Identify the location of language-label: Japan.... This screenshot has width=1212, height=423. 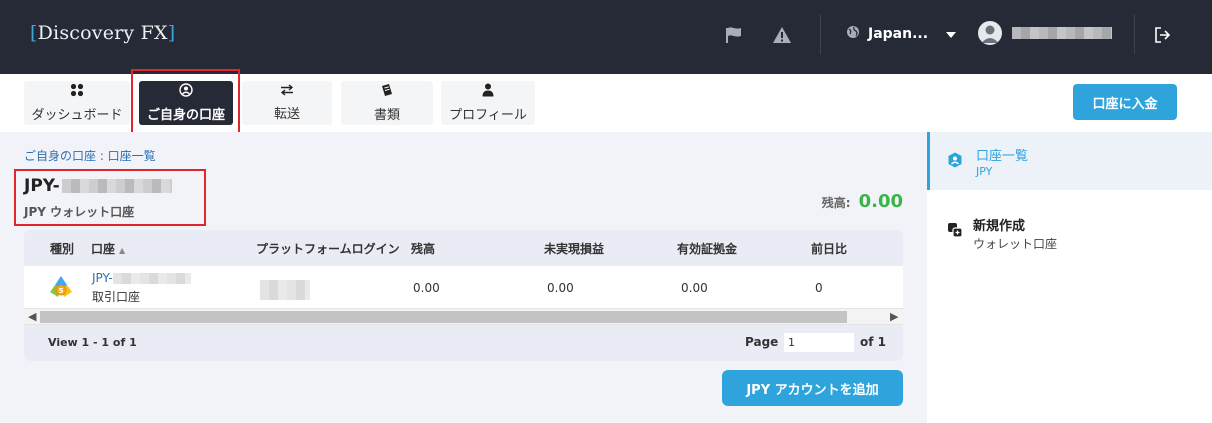
(898, 34).